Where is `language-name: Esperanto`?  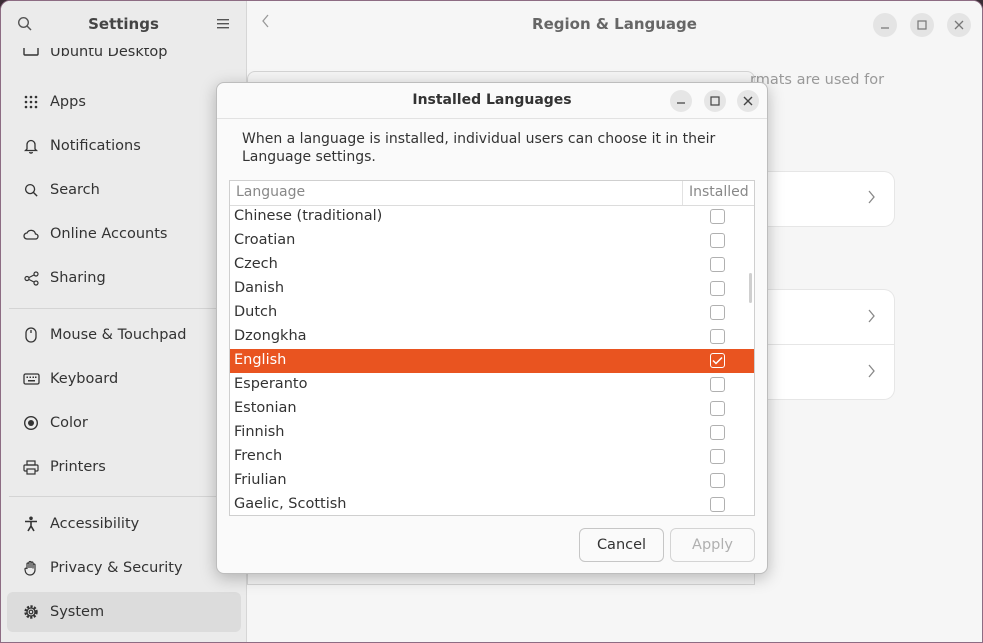 language-name: Esperanto is located at coordinates (271, 384).